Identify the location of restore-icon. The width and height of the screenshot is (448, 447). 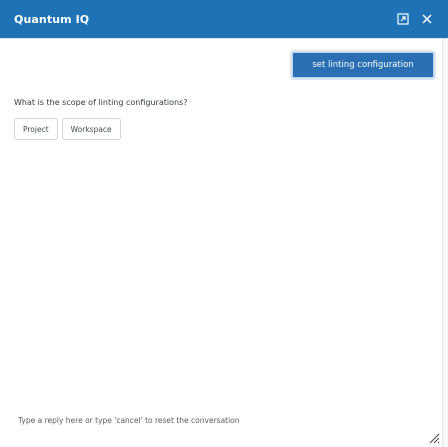
(403, 19).